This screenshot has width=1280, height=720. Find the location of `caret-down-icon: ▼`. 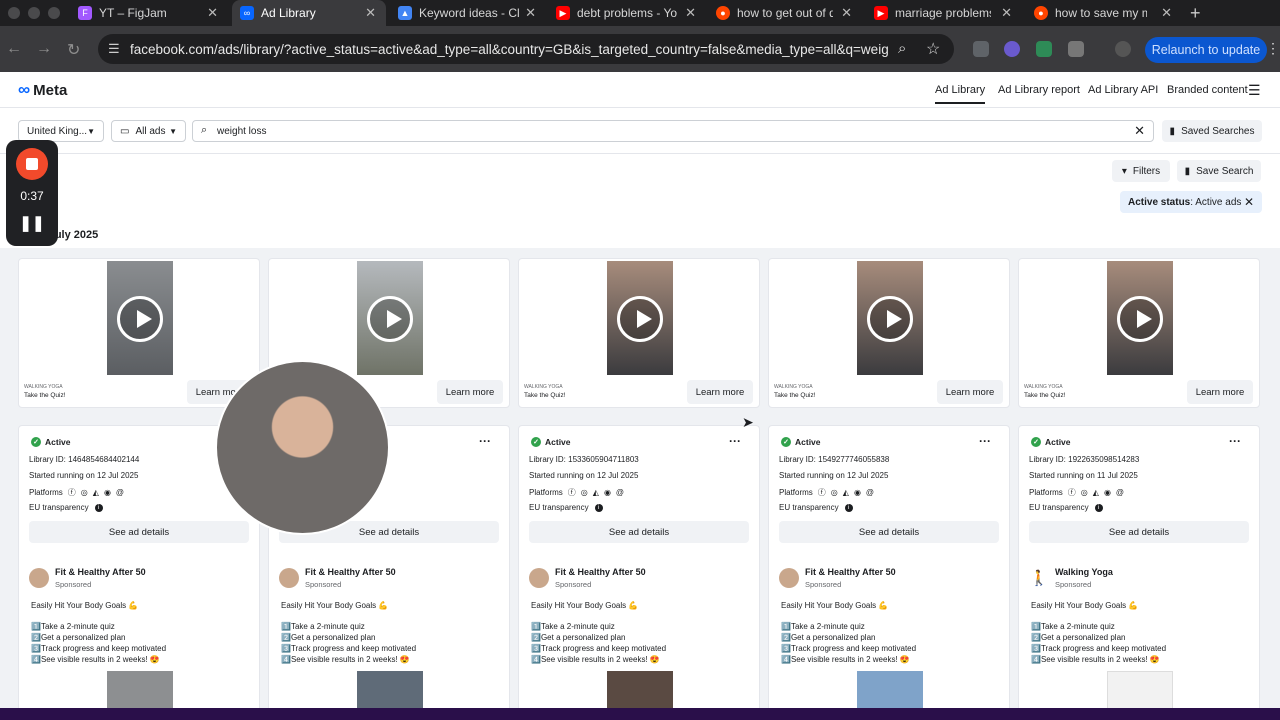

caret-down-icon: ▼ is located at coordinates (173, 131).